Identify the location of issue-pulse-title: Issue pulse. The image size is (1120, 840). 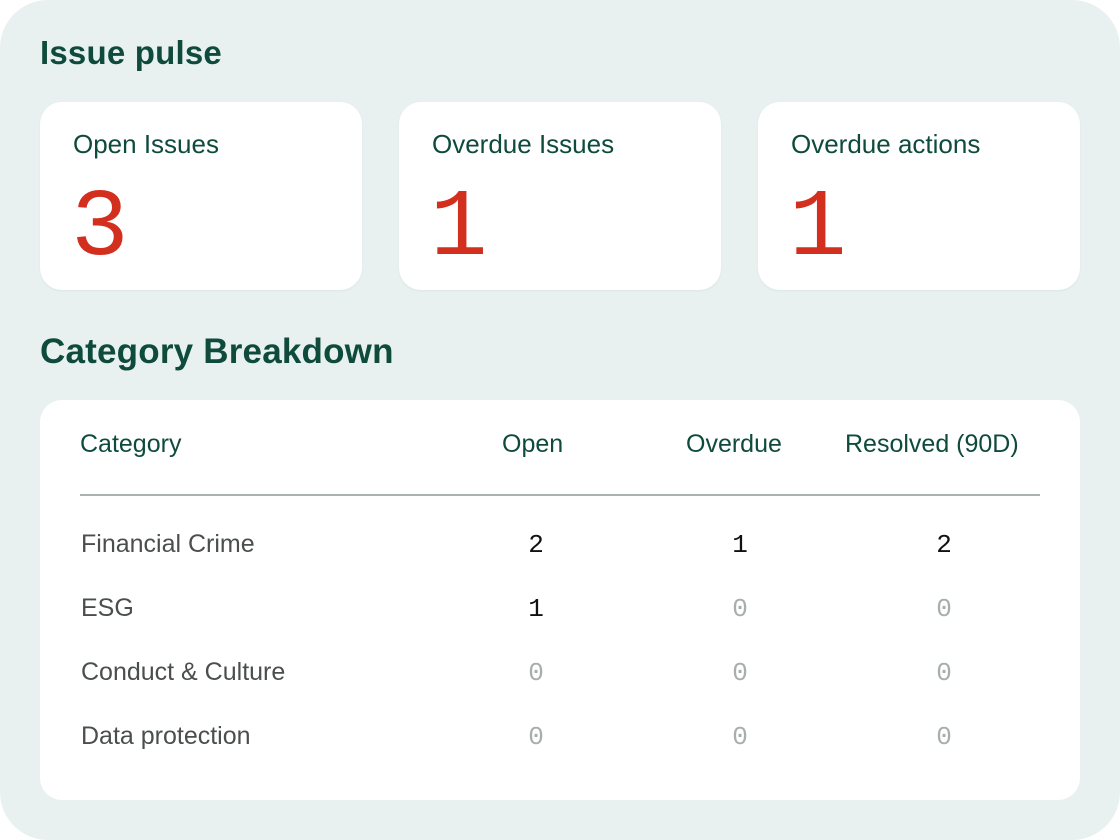
(131, 52).